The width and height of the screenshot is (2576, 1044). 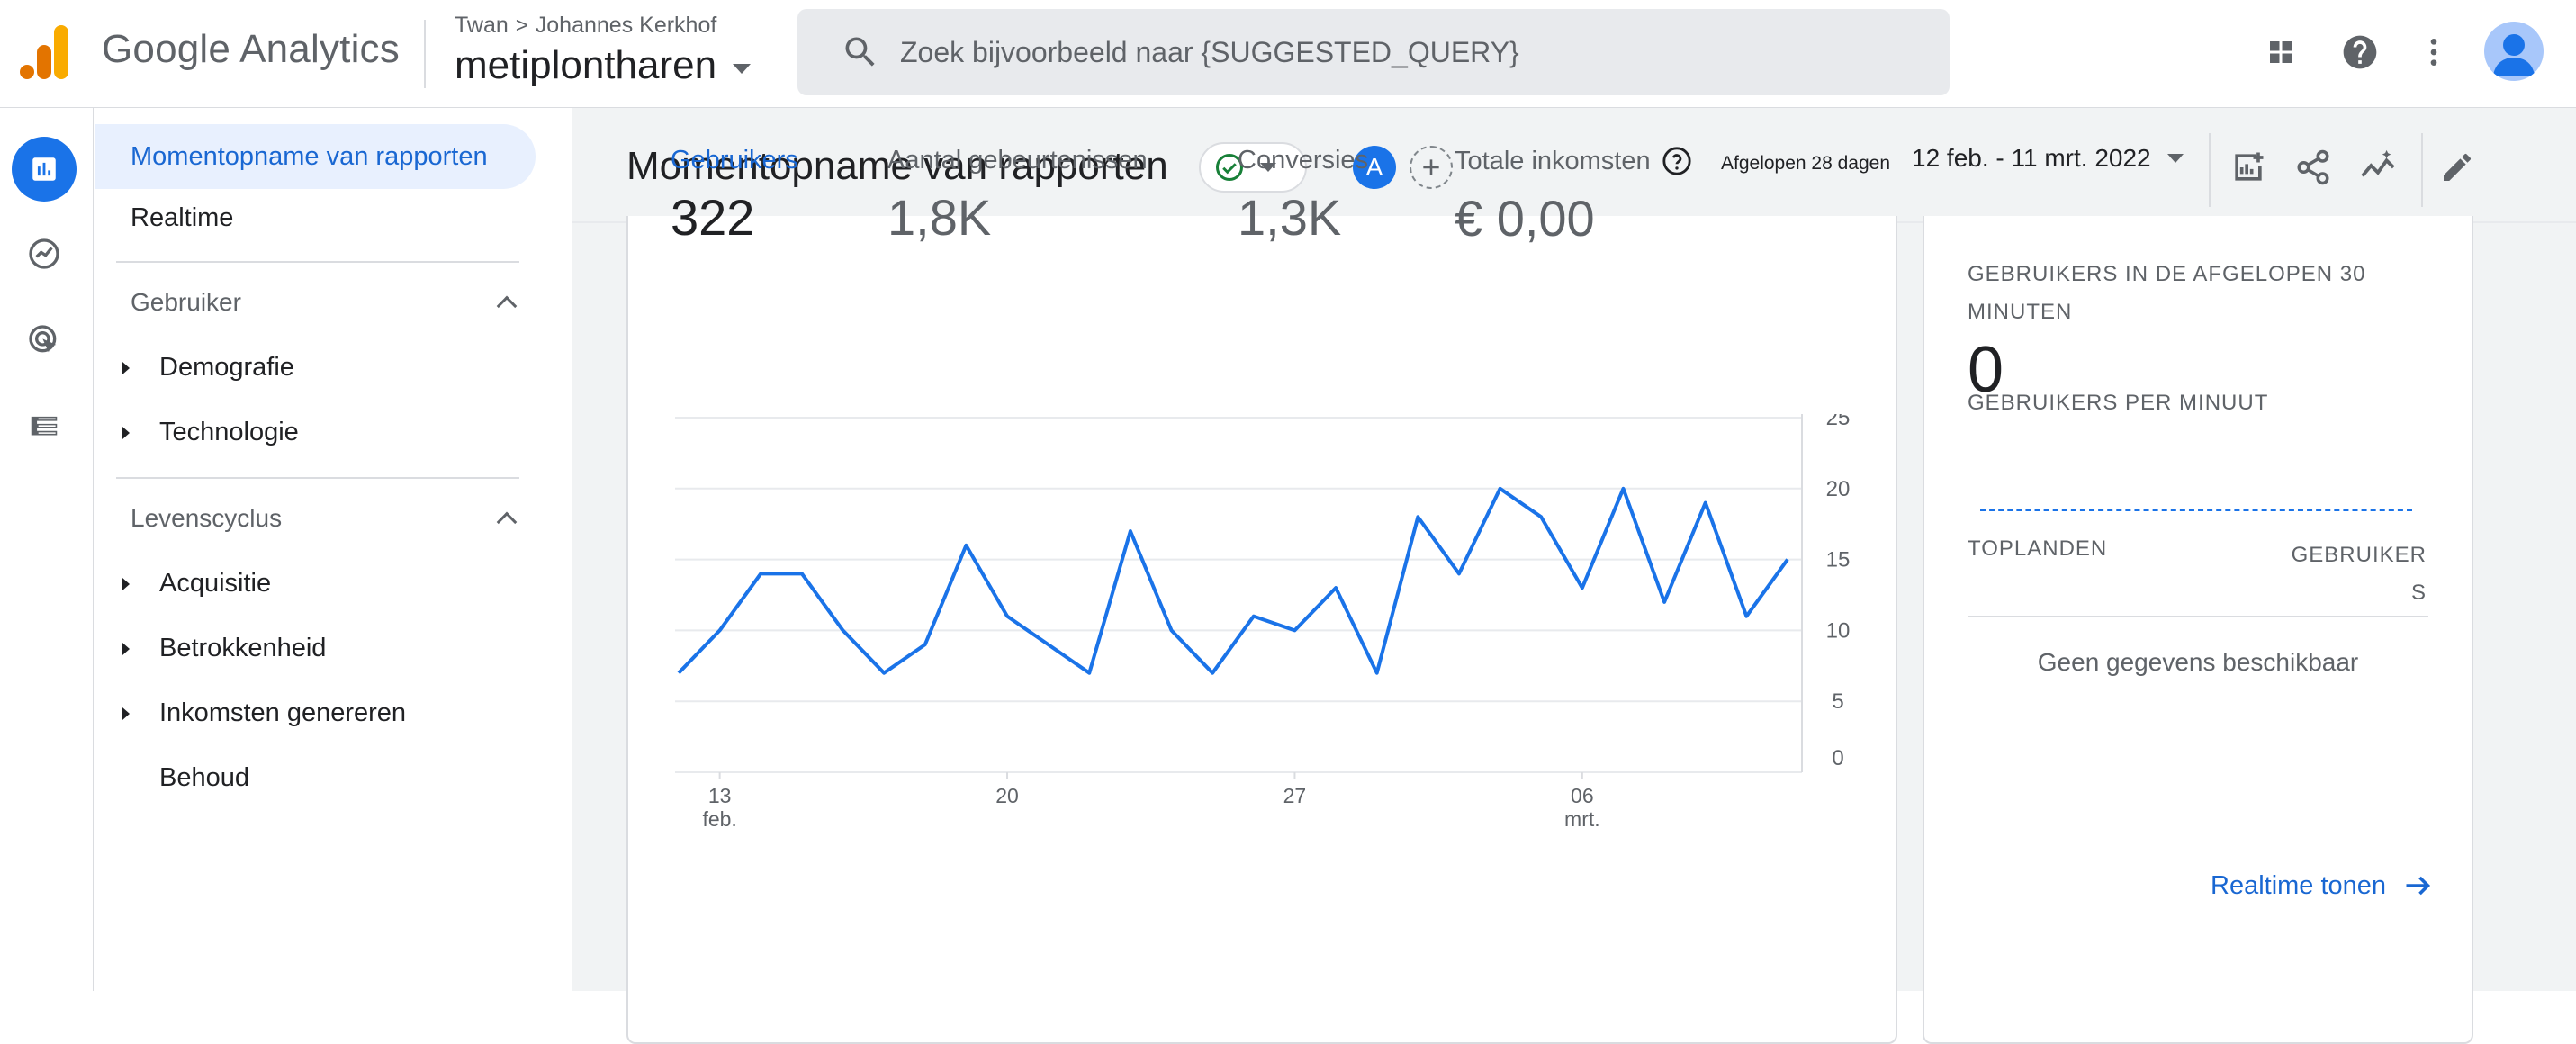 What do you see at coordinates (45, 52) in the screenshot?
I see `analytics-logo-icon` at bounding box center [45, 52].